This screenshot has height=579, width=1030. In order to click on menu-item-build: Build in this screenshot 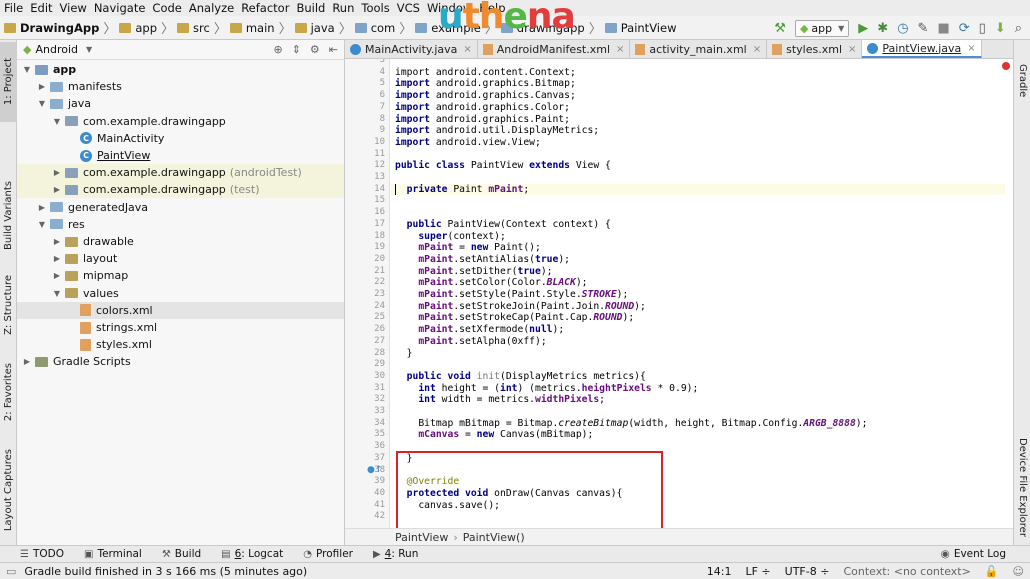, I will do `click(310, 8)`.